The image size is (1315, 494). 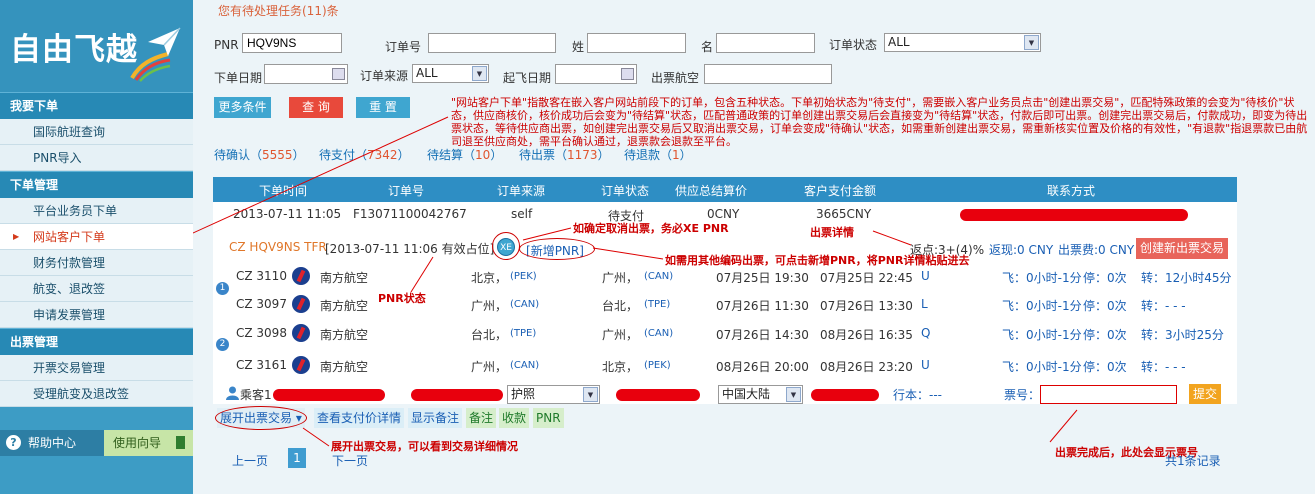 I want to click on surname-input, so click(x=636, y=43).